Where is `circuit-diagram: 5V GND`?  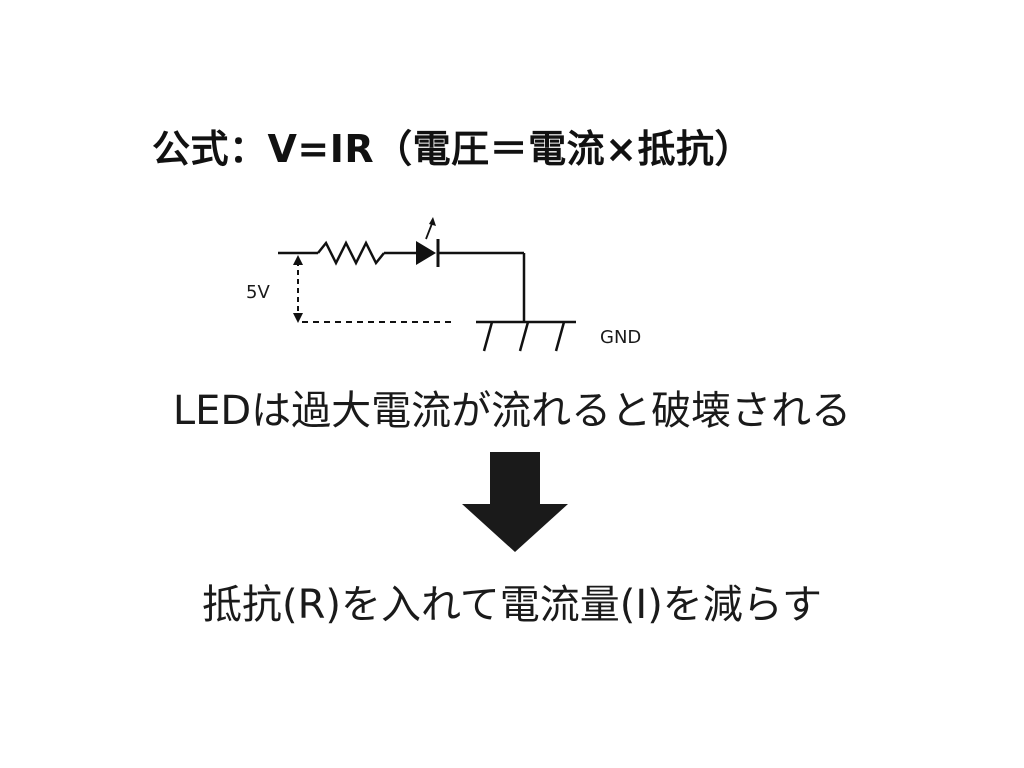 circuit-diagram: 5V GND is located at coordinates (443, 284).